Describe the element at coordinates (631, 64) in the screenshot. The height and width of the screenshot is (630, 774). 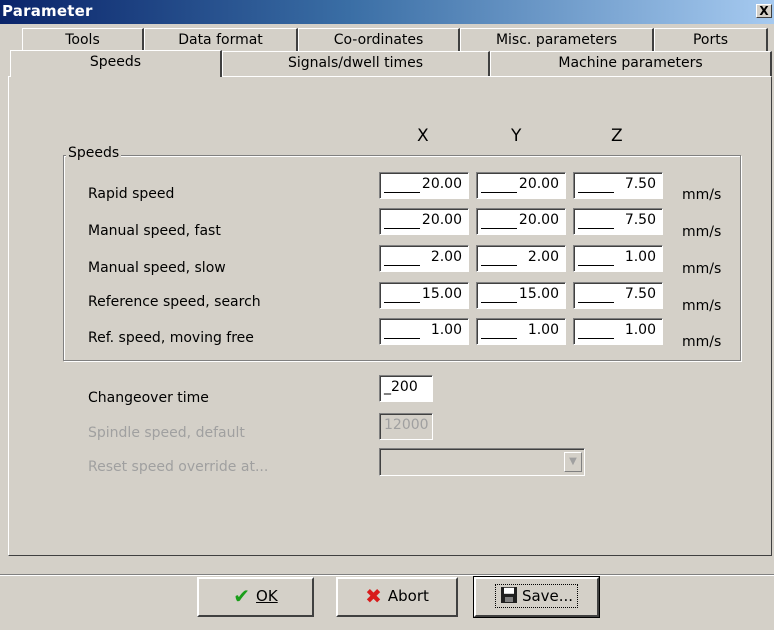
I see `tab-machine-parameters: Machine parameters` at that location.